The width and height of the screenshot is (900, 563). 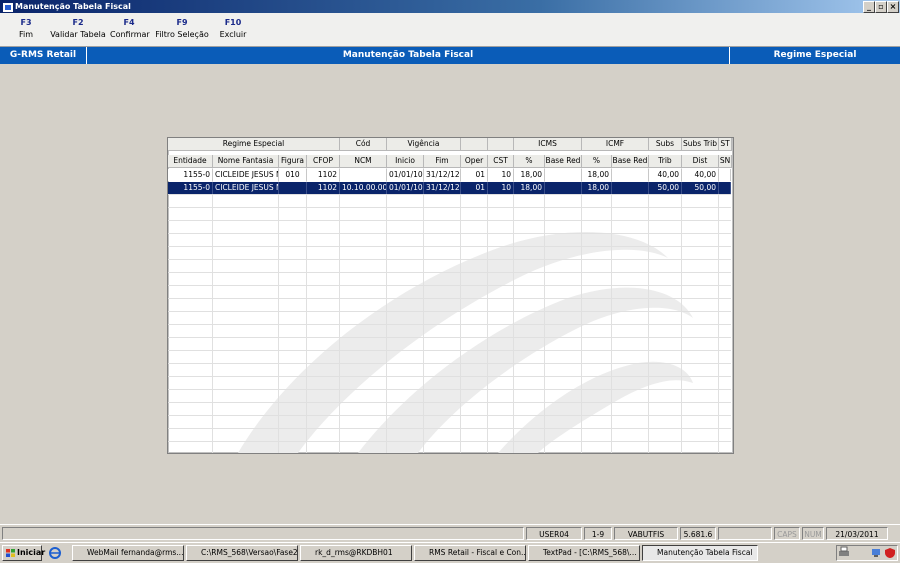 What do you see at coordinates (55, 553) in the screenshot?
I see `ie-quicklaunch-icon` at bounding box center [55, 553].